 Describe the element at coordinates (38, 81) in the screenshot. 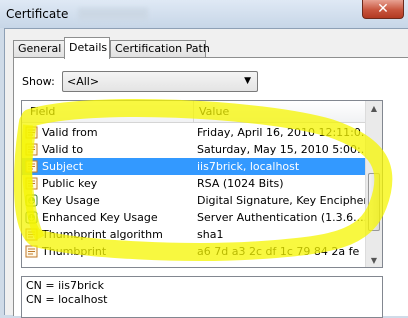

I see `show-label: Show:` at that location.